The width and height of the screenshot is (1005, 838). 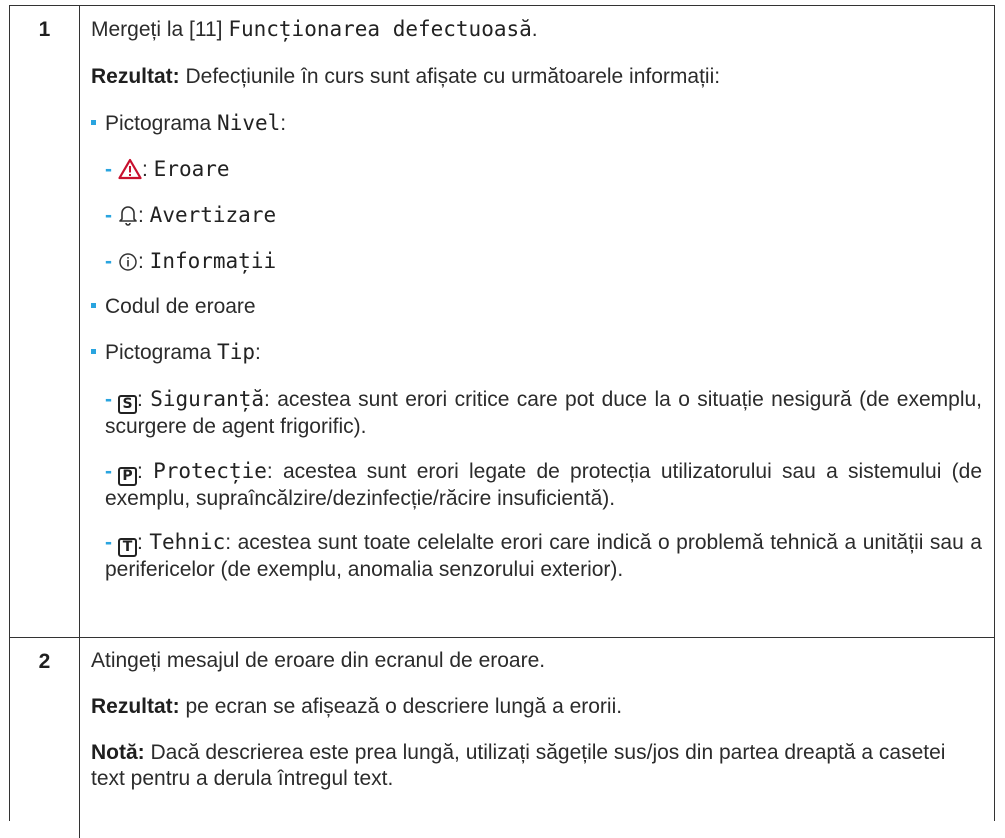 I want to click on type-prefix: Pictograma, so click(x=161, y=352).